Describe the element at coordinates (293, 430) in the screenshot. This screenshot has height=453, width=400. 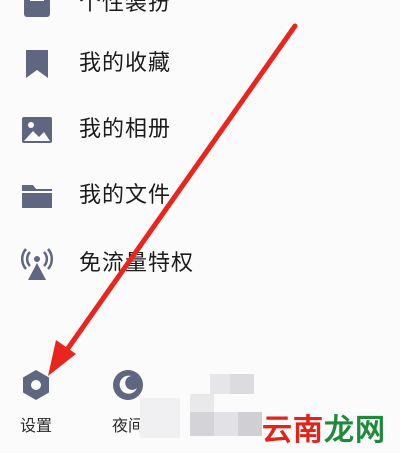
I see `watermark-part1: 云南` at that location.